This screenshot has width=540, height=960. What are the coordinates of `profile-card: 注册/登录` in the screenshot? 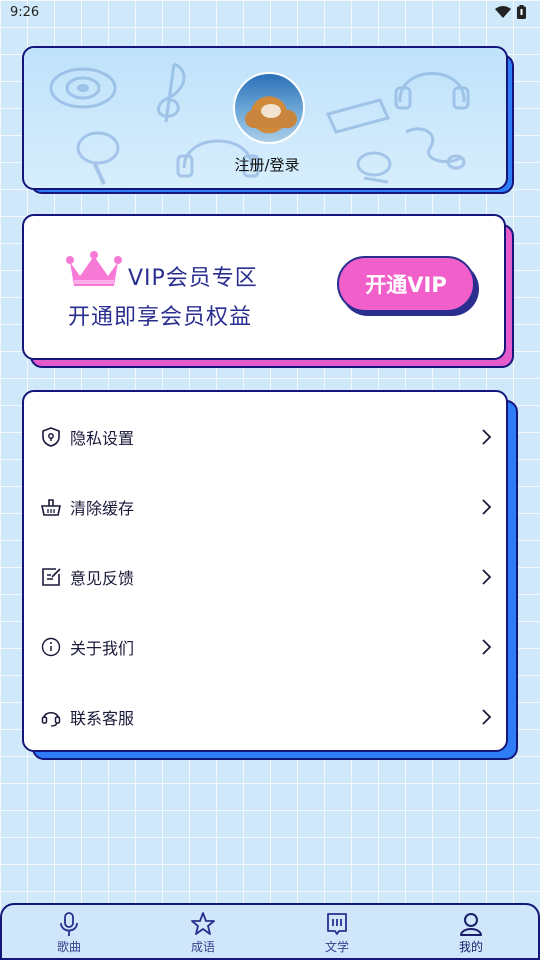 It's located at (271, 123).